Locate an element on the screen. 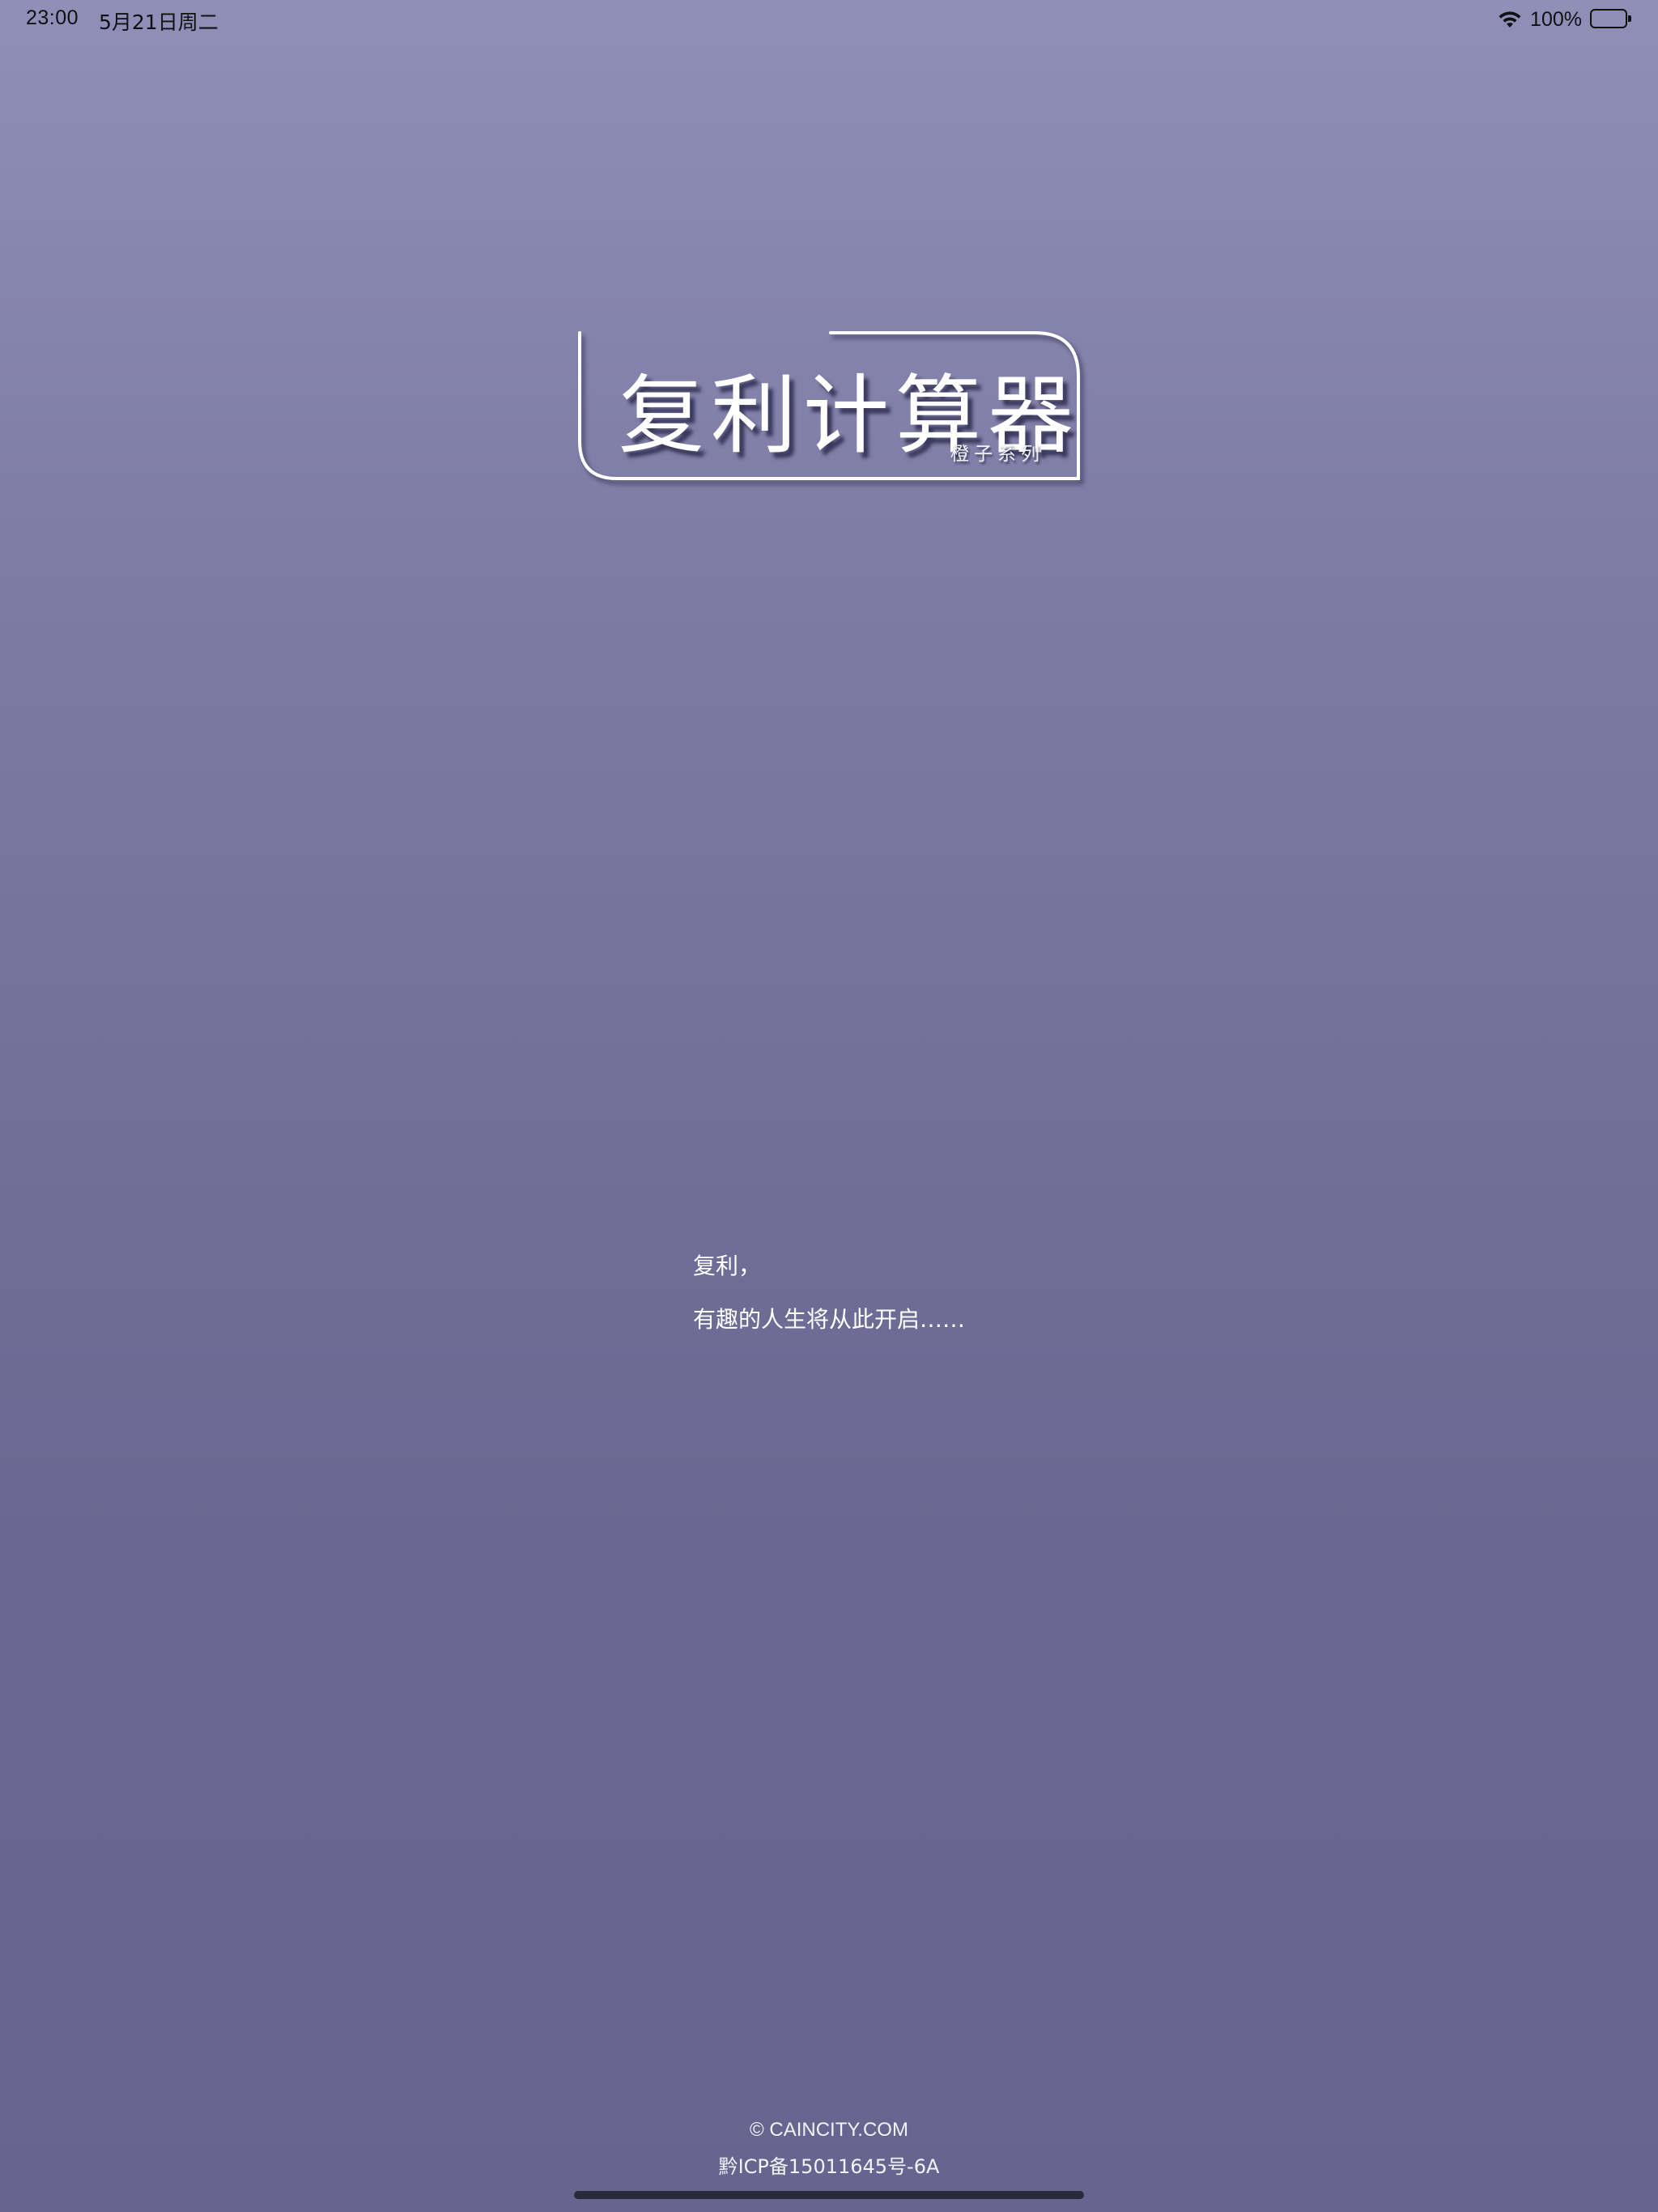  logo-subtitle: 橙子系列 is located at coordinates (997, 455).